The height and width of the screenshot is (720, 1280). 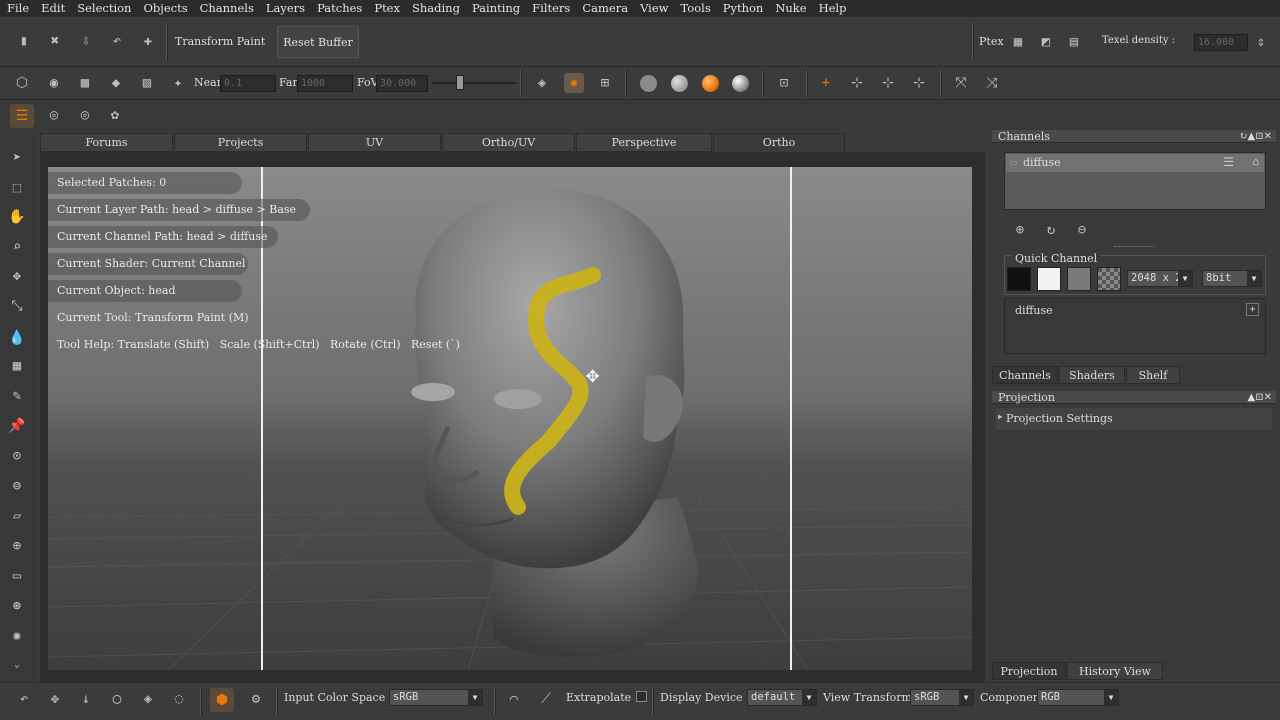 I want to click on display-device-select: default ▼, so click(x=782, y=697).